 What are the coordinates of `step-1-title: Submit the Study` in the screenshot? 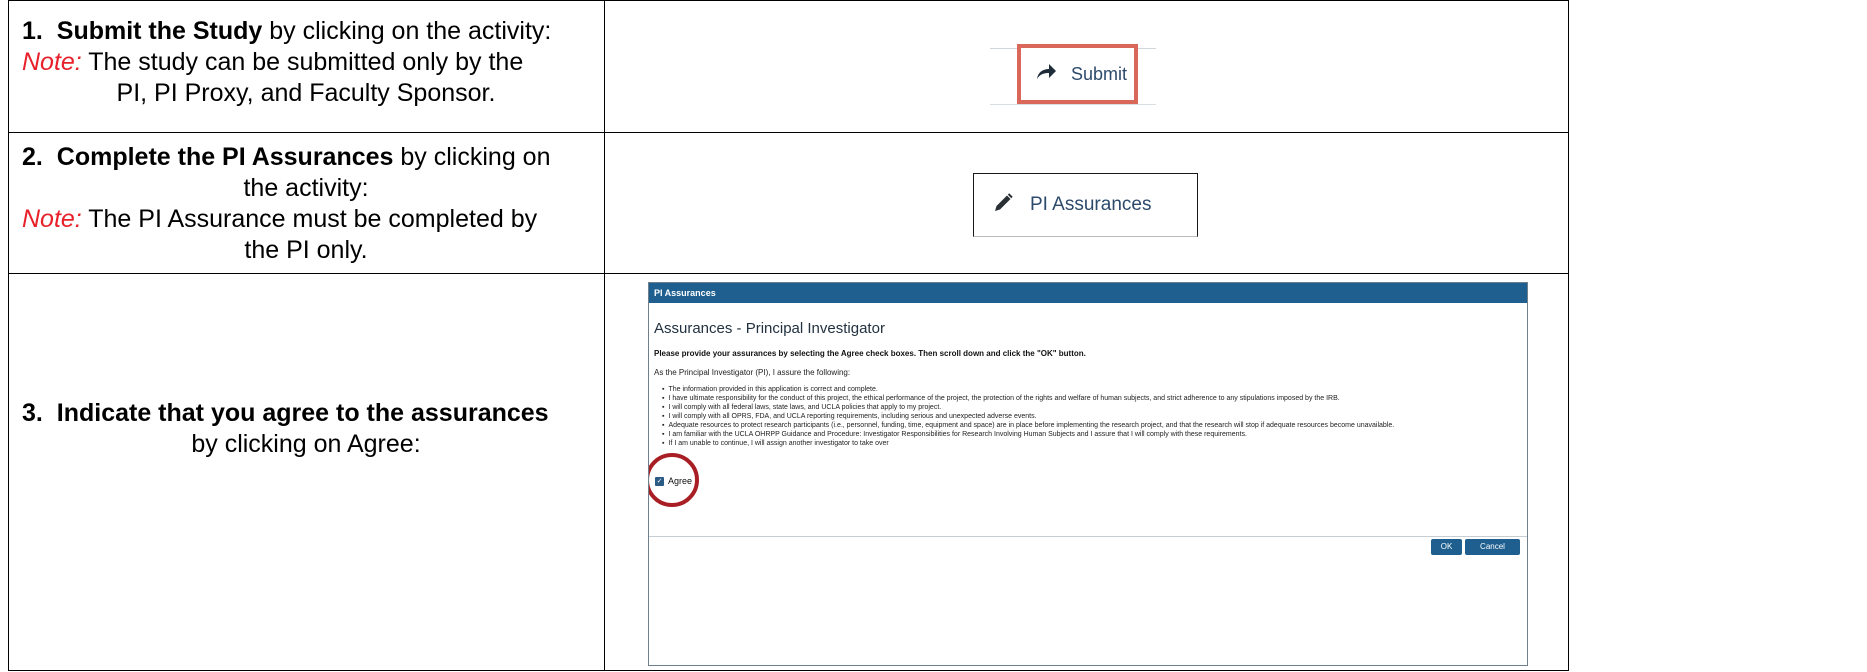 It's located at (159, 31).